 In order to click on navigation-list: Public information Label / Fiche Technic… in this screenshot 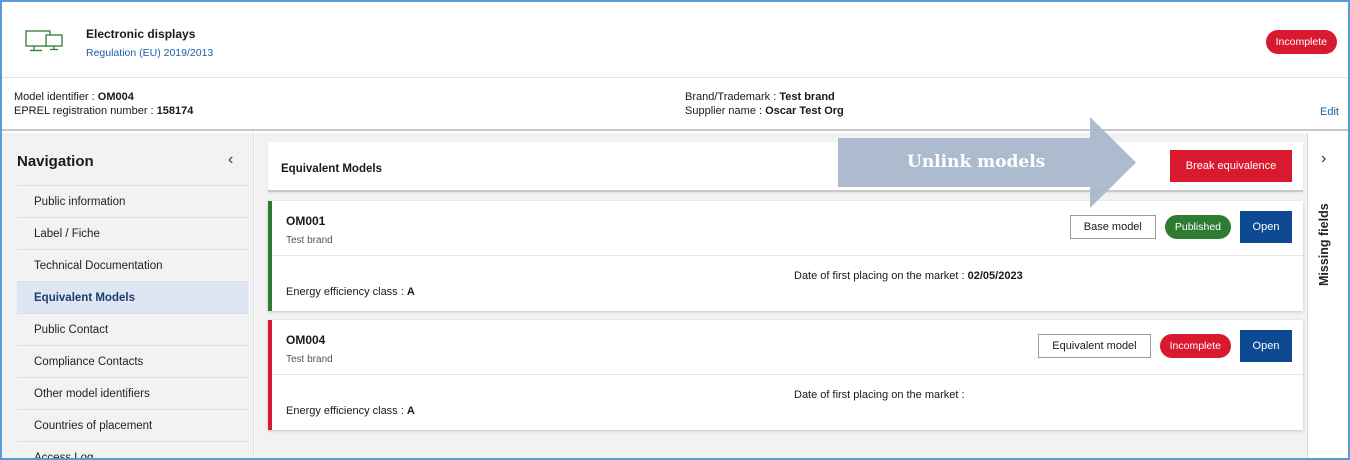, I will do `click(132, 321)`.